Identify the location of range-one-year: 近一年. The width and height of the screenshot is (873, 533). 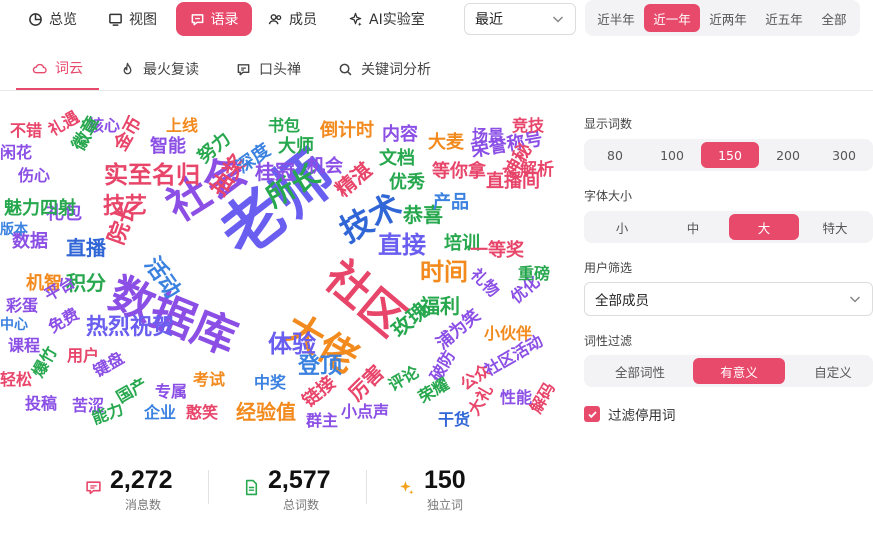
(672, 18).